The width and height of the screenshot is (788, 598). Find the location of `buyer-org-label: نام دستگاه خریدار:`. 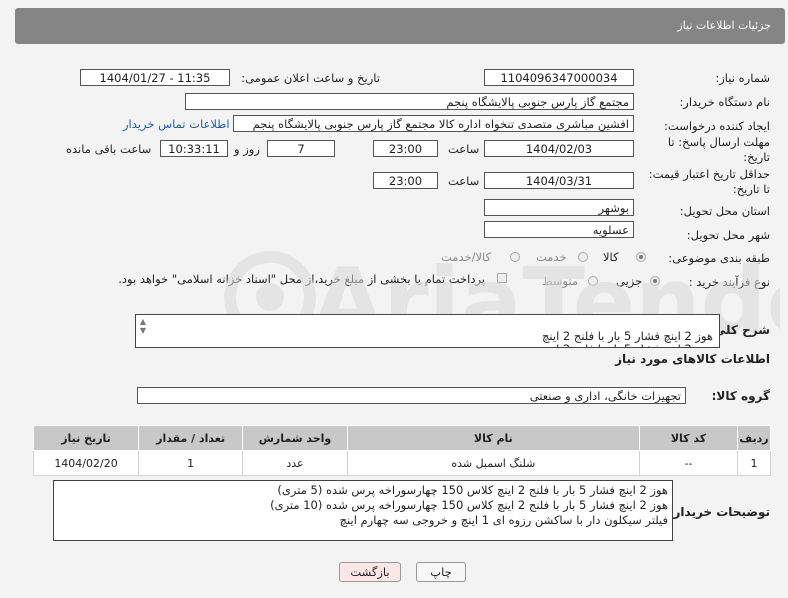

buyer-org-label: نام دستگاه خریدار: is located at coordinates (724, 102).